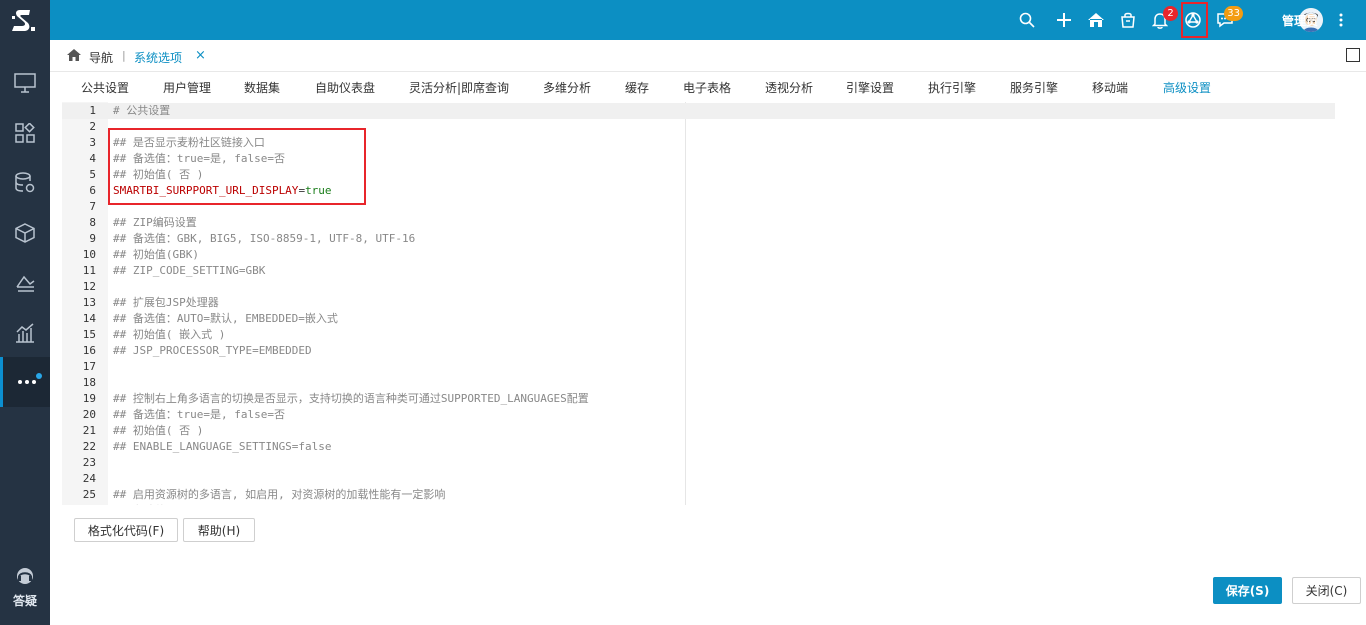 The image size is (1366, 625). What do you see at coordinates (89, 414) in the screenshot?
I see `line-number: 20` at bounding box center [89, 414].